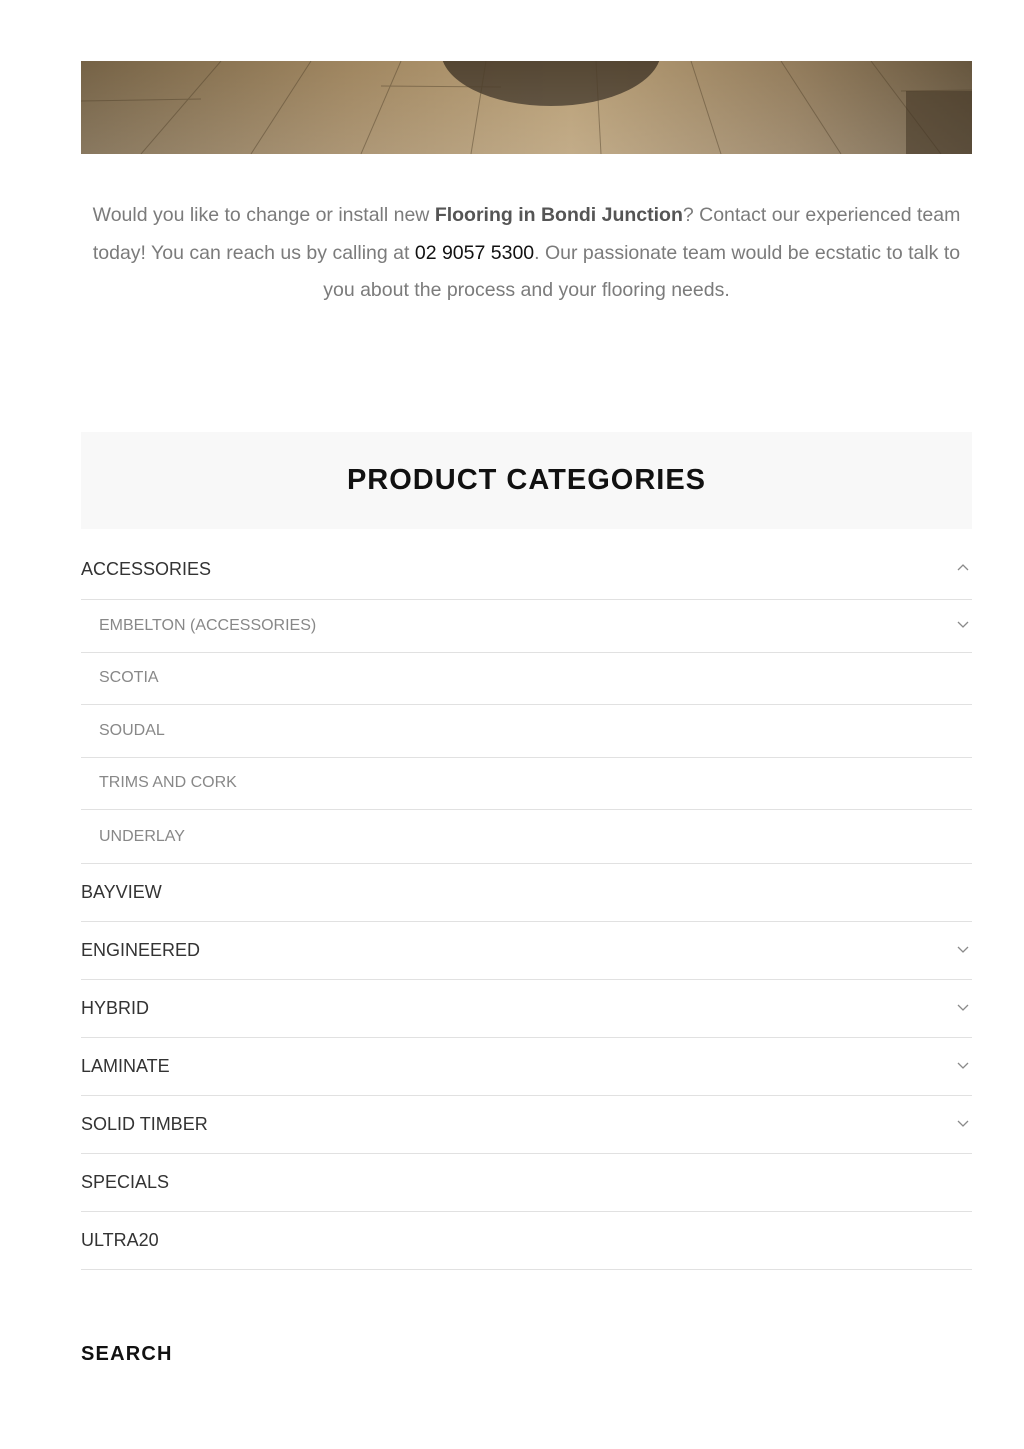  I want to click on subcategory-label: SOUDAL, so click(132, 730).